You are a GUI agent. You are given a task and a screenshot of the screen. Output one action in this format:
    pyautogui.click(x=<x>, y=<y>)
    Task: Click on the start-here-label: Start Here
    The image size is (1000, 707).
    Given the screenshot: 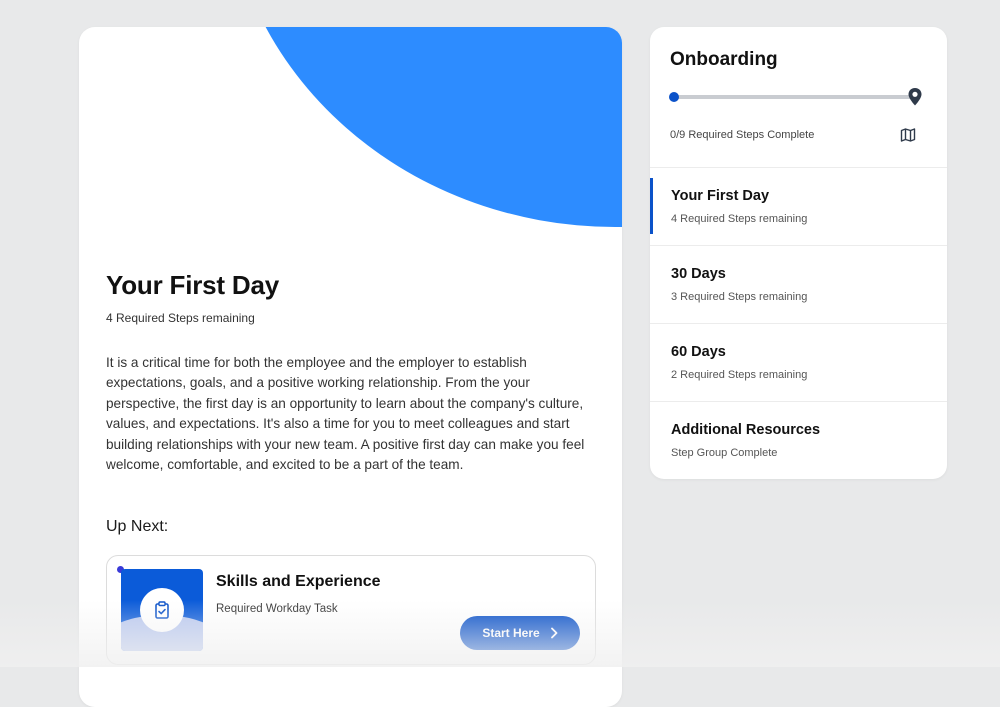 What is the action you would take?
    pyautogui.click(x=511, y=633)
    